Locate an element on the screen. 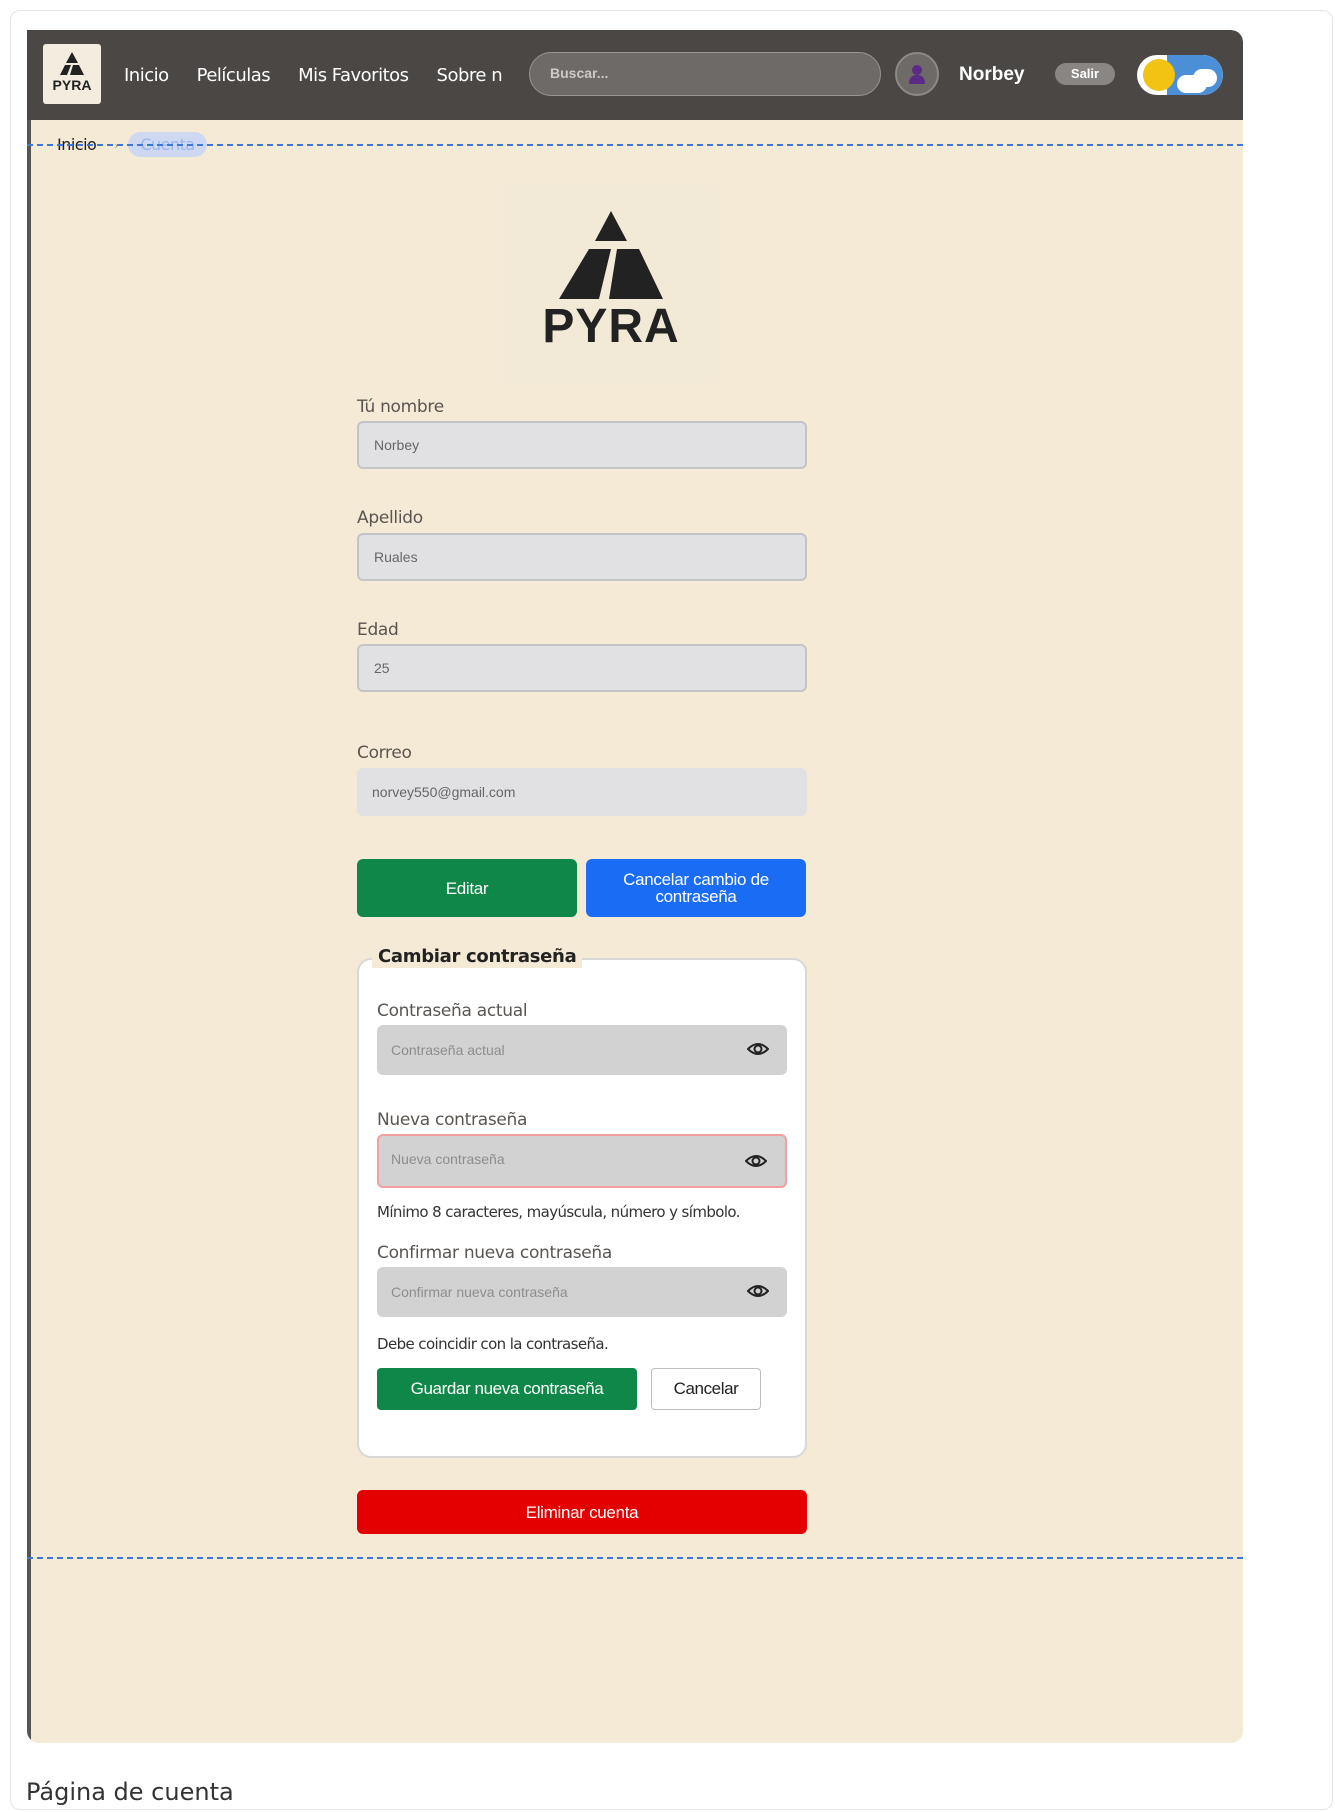  window-edge is located at coordinates (29, 886).